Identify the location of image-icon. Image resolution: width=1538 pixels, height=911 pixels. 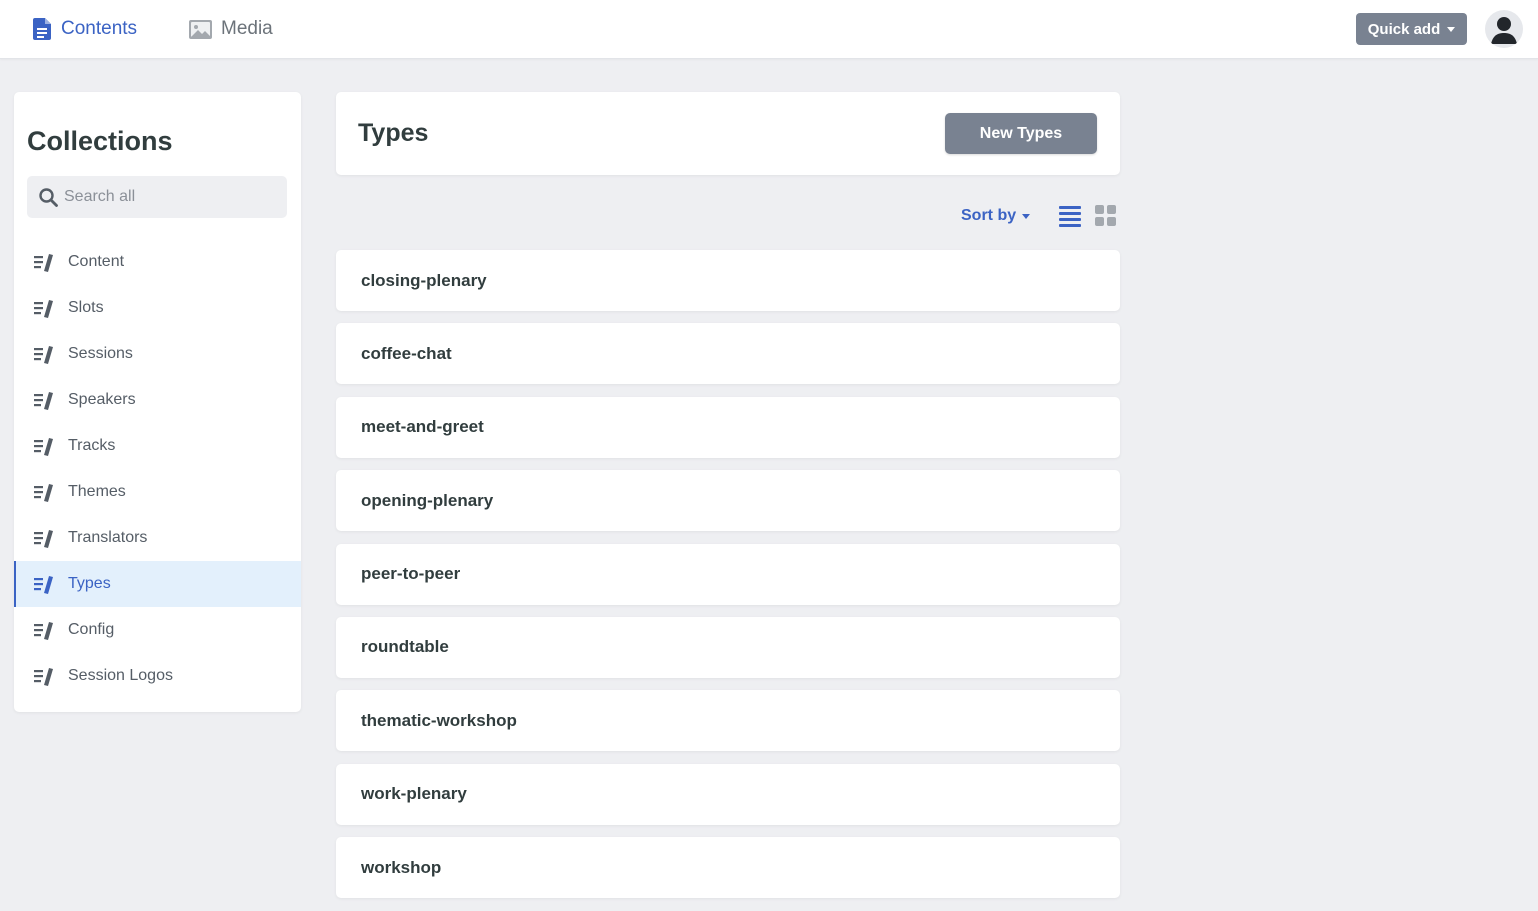
(200, 29).